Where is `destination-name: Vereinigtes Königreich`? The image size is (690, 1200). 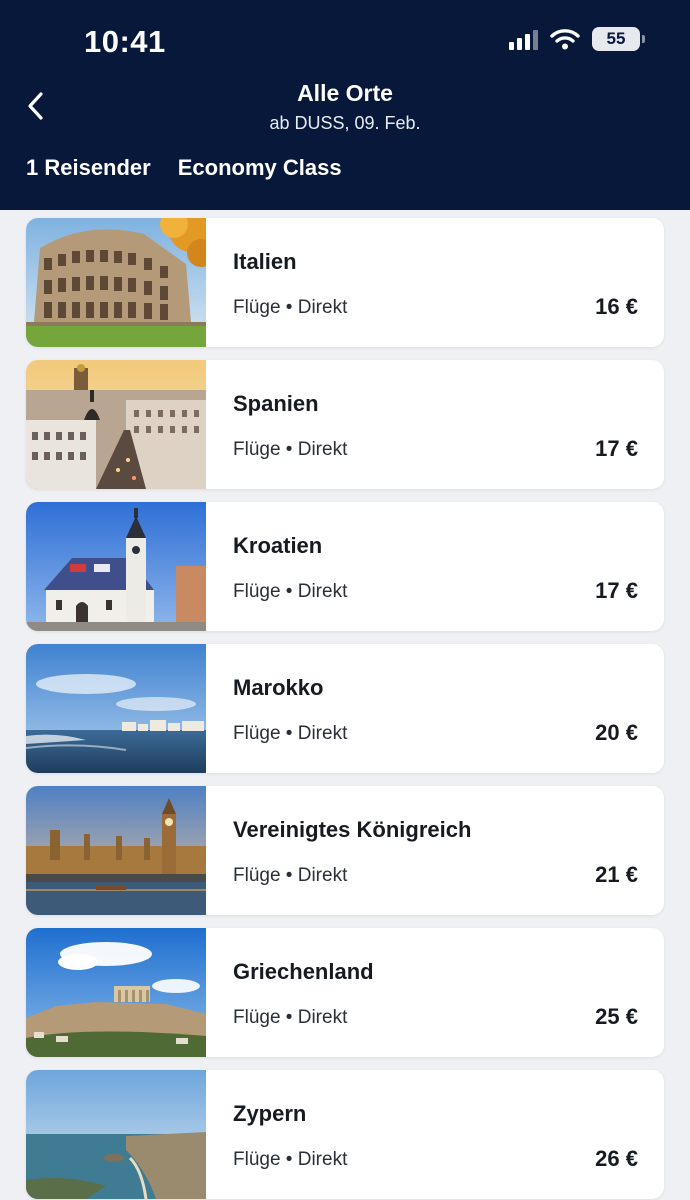
destination-name: Vereinigtes Königreich is located at coordinates (352, 829).